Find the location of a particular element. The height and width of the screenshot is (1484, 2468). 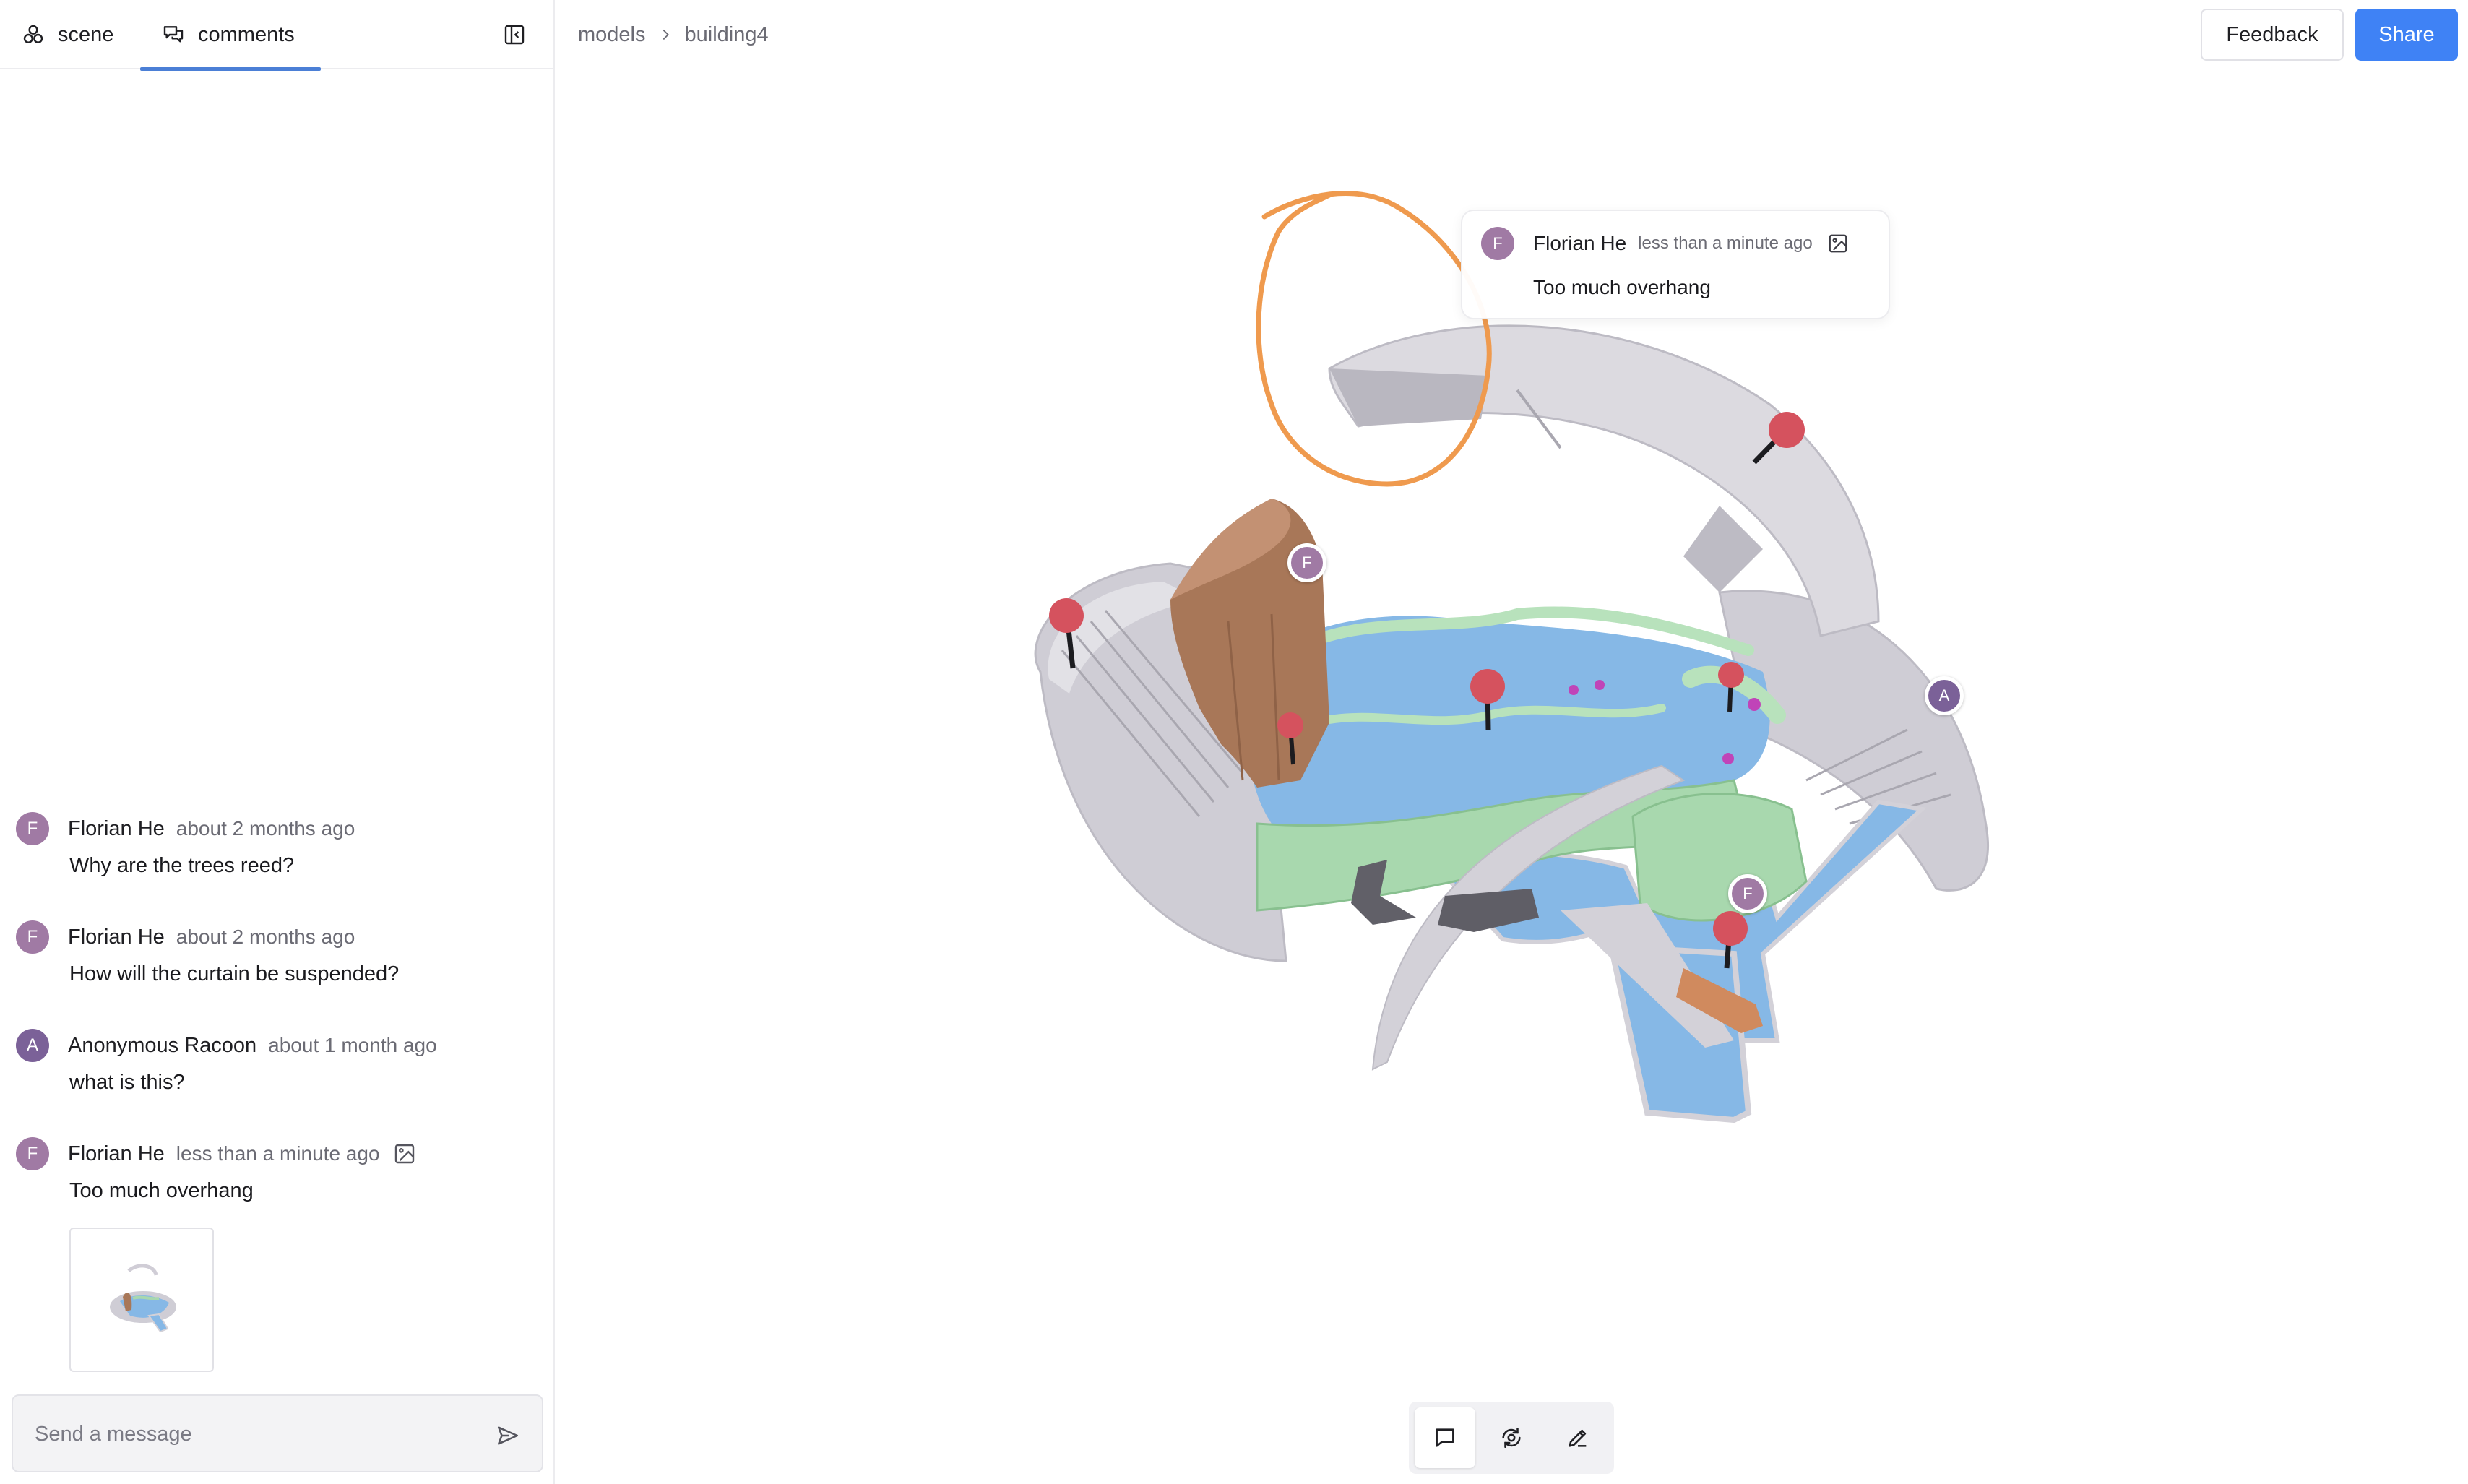

tab-scene: scene is located at coordinates (67, 34).